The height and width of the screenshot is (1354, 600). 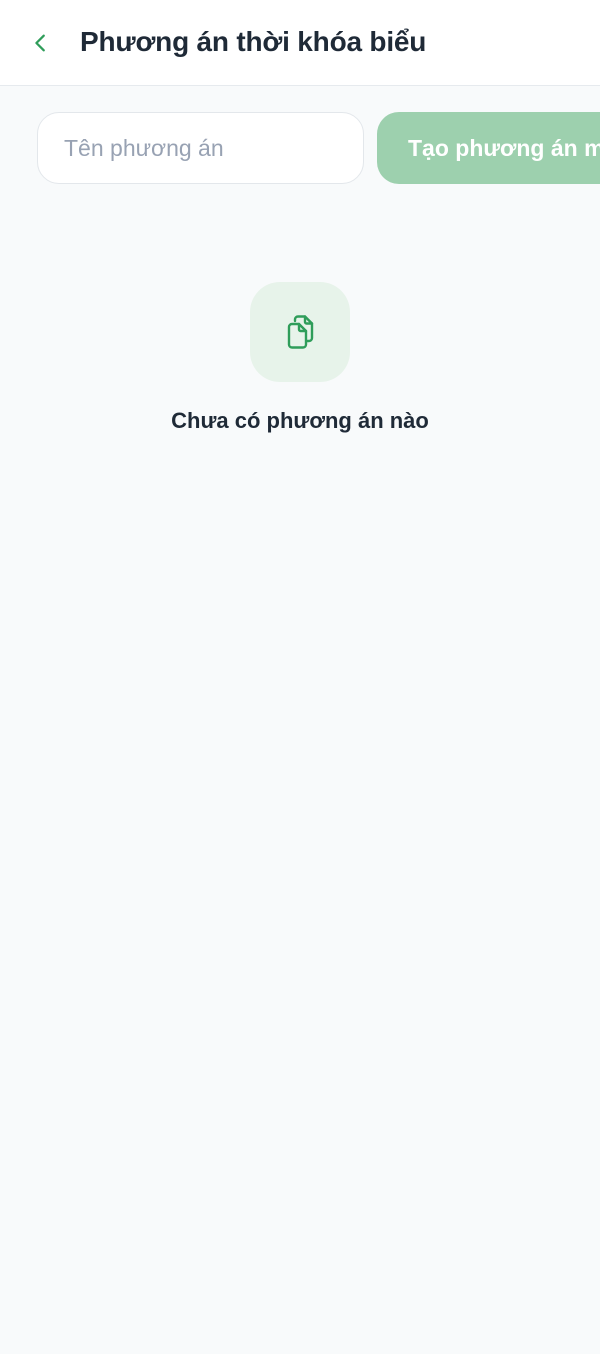 What do you see at coordinates (253, 41) in the screenshot?
I see `page-title: Phương án thời khóa biểu` at bounding box center [253, 41].